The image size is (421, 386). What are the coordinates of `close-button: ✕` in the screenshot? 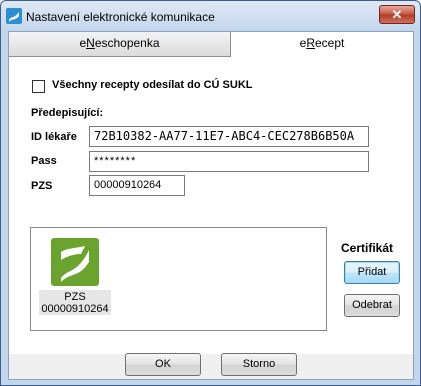 It's located at (397, 14).